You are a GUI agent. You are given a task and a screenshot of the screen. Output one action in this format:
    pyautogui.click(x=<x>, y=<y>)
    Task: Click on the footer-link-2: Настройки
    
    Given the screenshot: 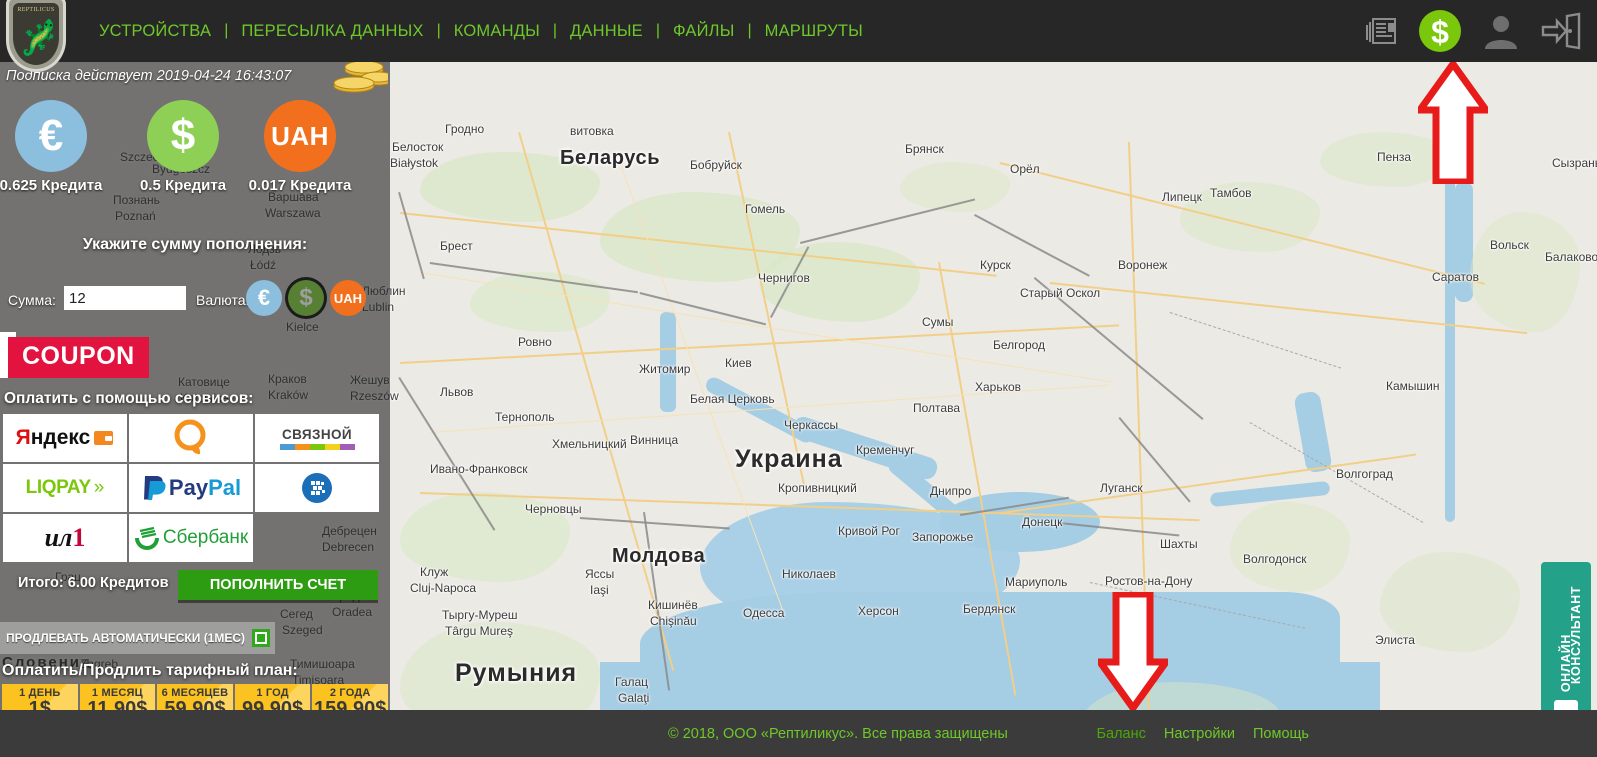 What is the action you would take?
    pyautogui.click(x=1199, y=734)
    